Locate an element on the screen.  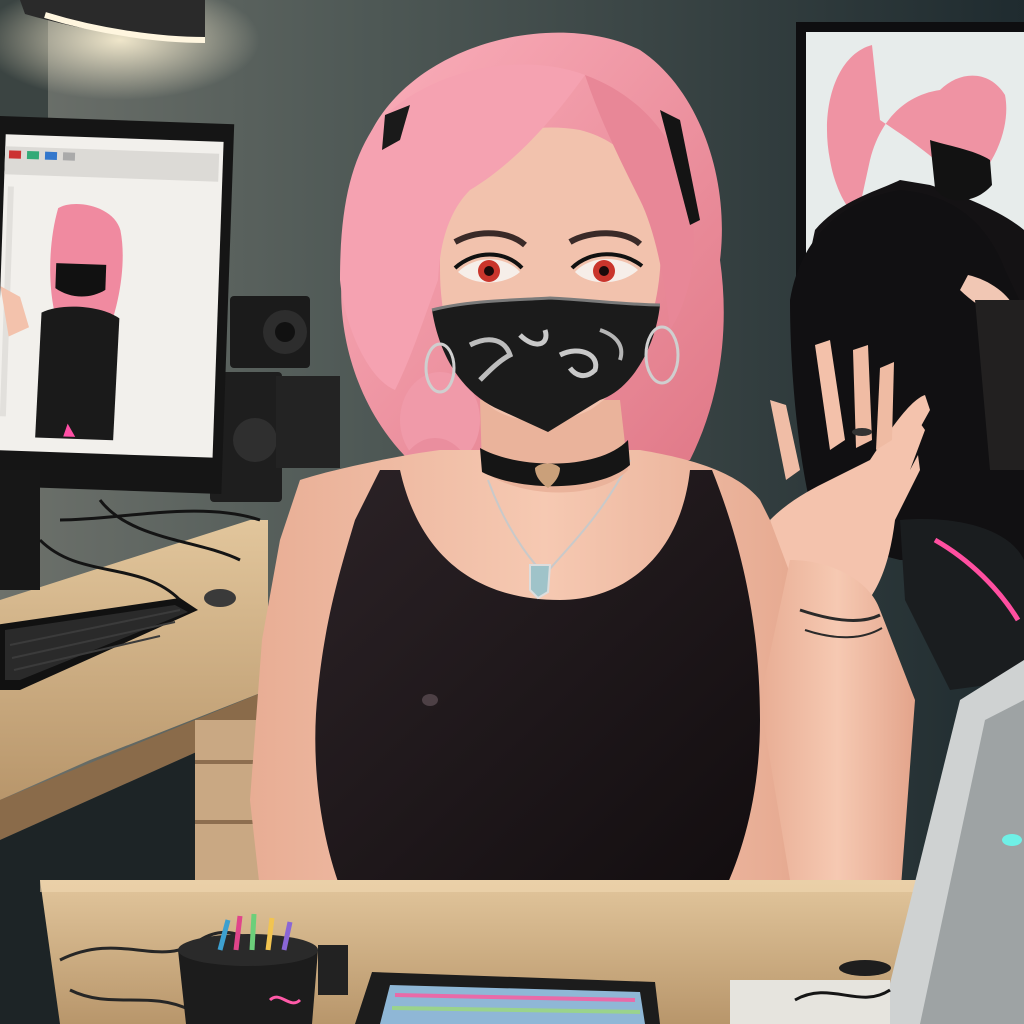
paper is located at coordinates (810, 1002).